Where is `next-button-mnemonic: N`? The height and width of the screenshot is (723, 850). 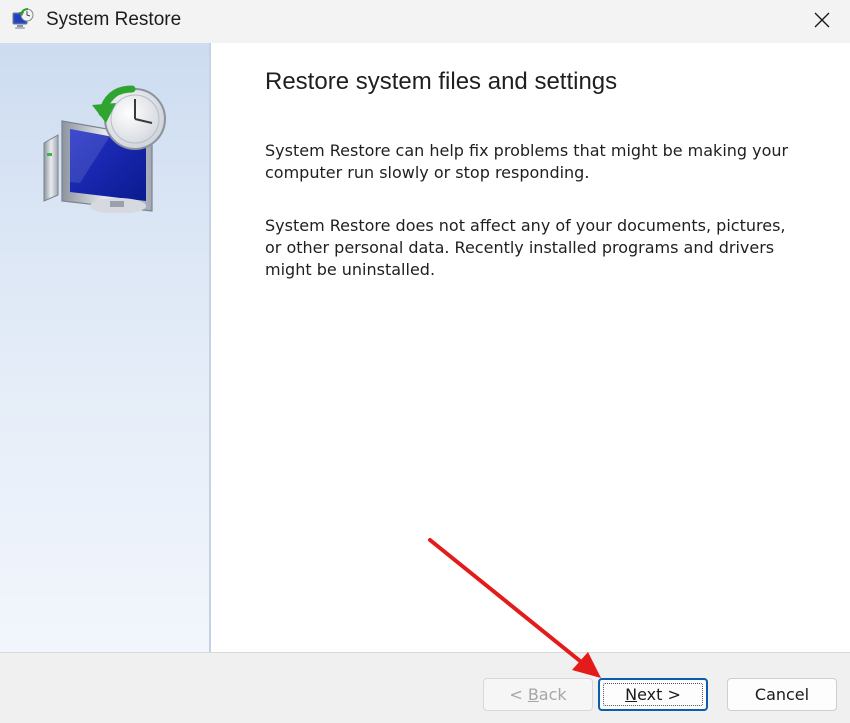 next-button-mnemonic: N is located at coordinates (631, 694).